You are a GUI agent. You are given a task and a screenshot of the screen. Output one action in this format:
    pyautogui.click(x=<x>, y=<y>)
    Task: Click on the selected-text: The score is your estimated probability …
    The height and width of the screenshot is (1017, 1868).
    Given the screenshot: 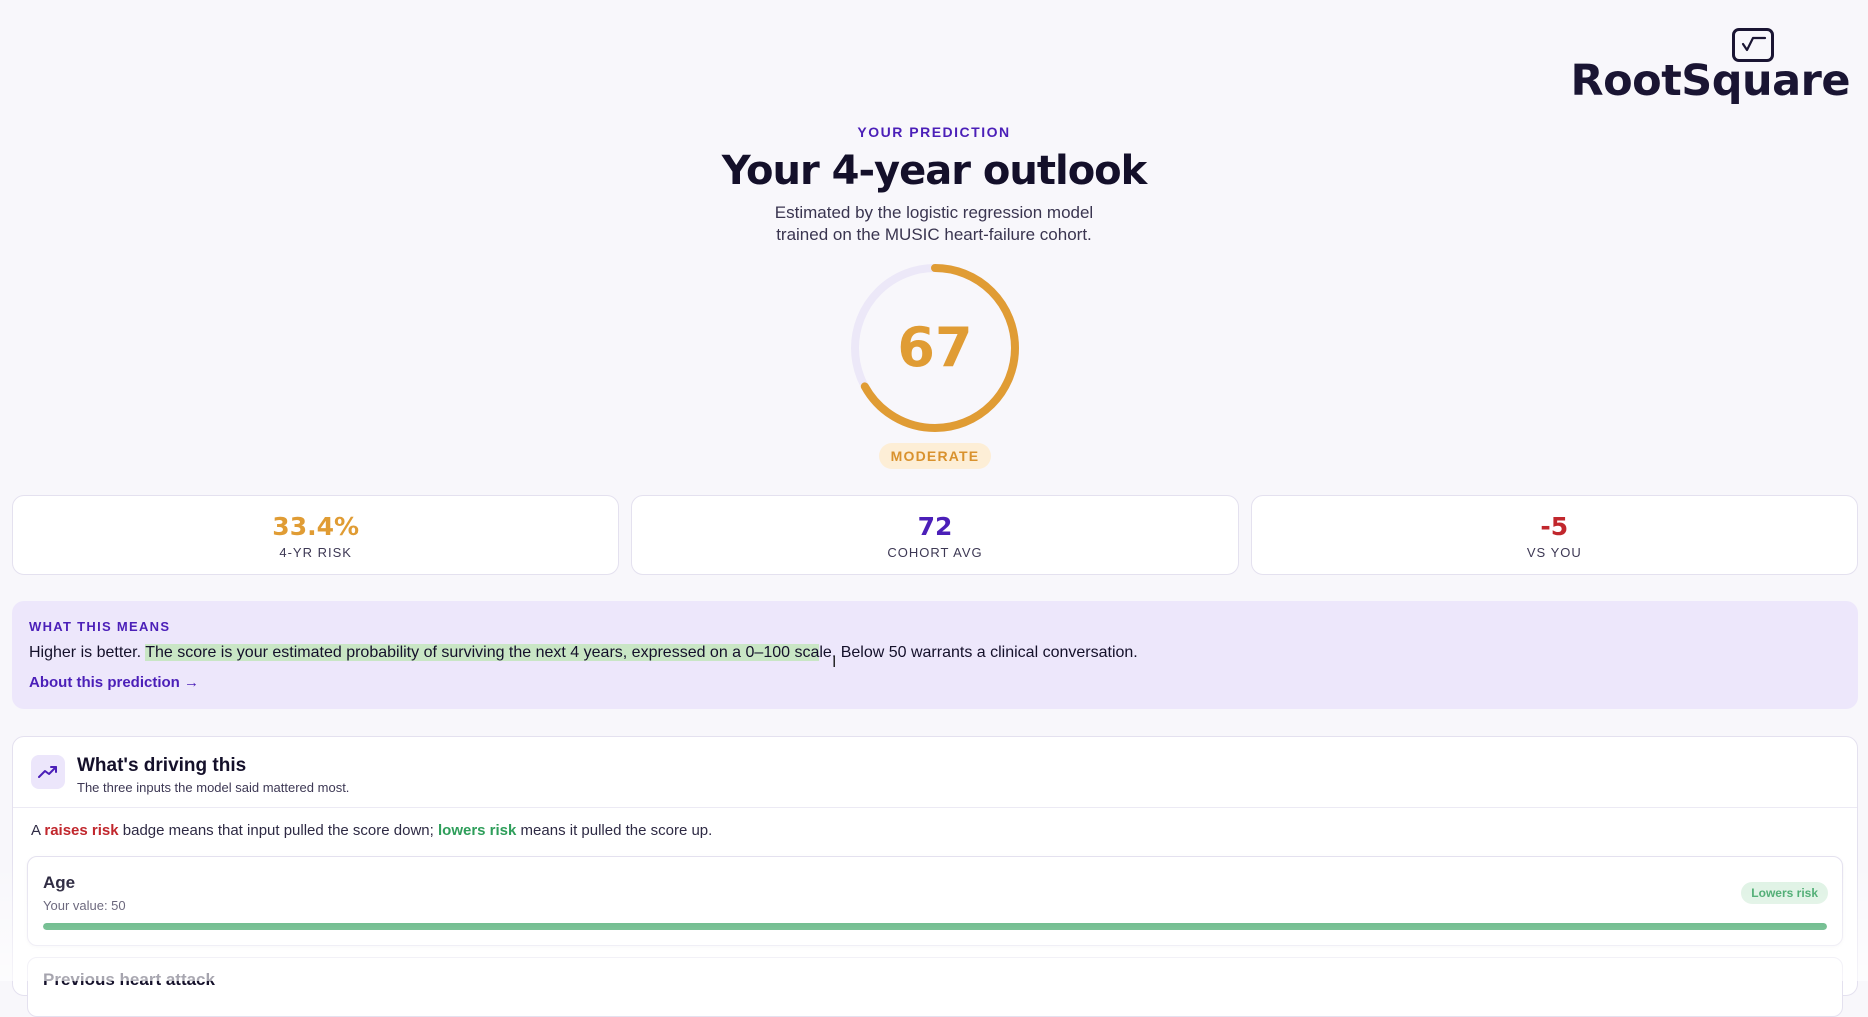 What is the action you would take?
    pyautogui.click(x=482, y=652)
    